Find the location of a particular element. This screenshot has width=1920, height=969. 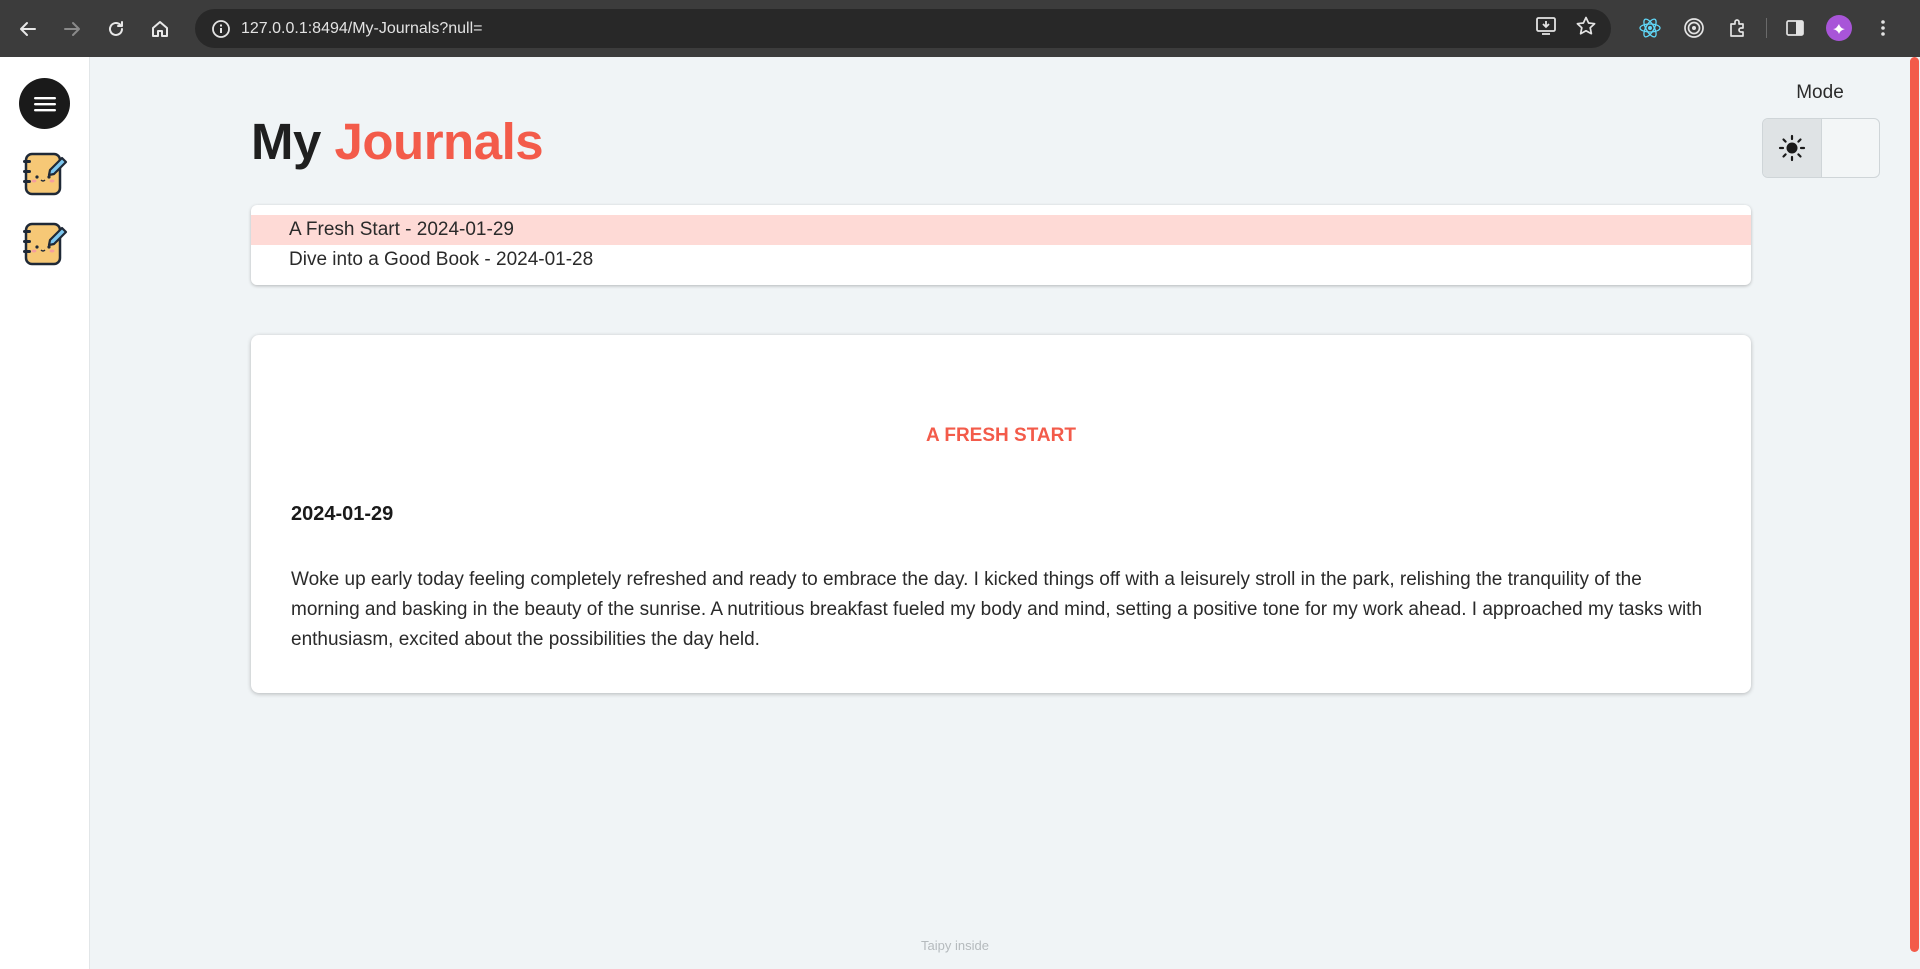

side-panel-icon is located at coordinates (1795, 28).